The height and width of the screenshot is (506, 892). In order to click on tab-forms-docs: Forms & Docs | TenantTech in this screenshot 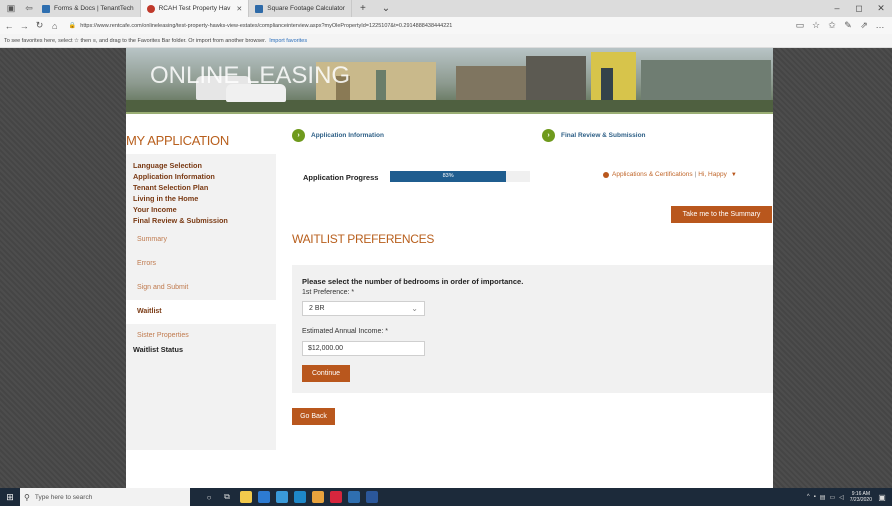, I will do `click(88, 8)`.